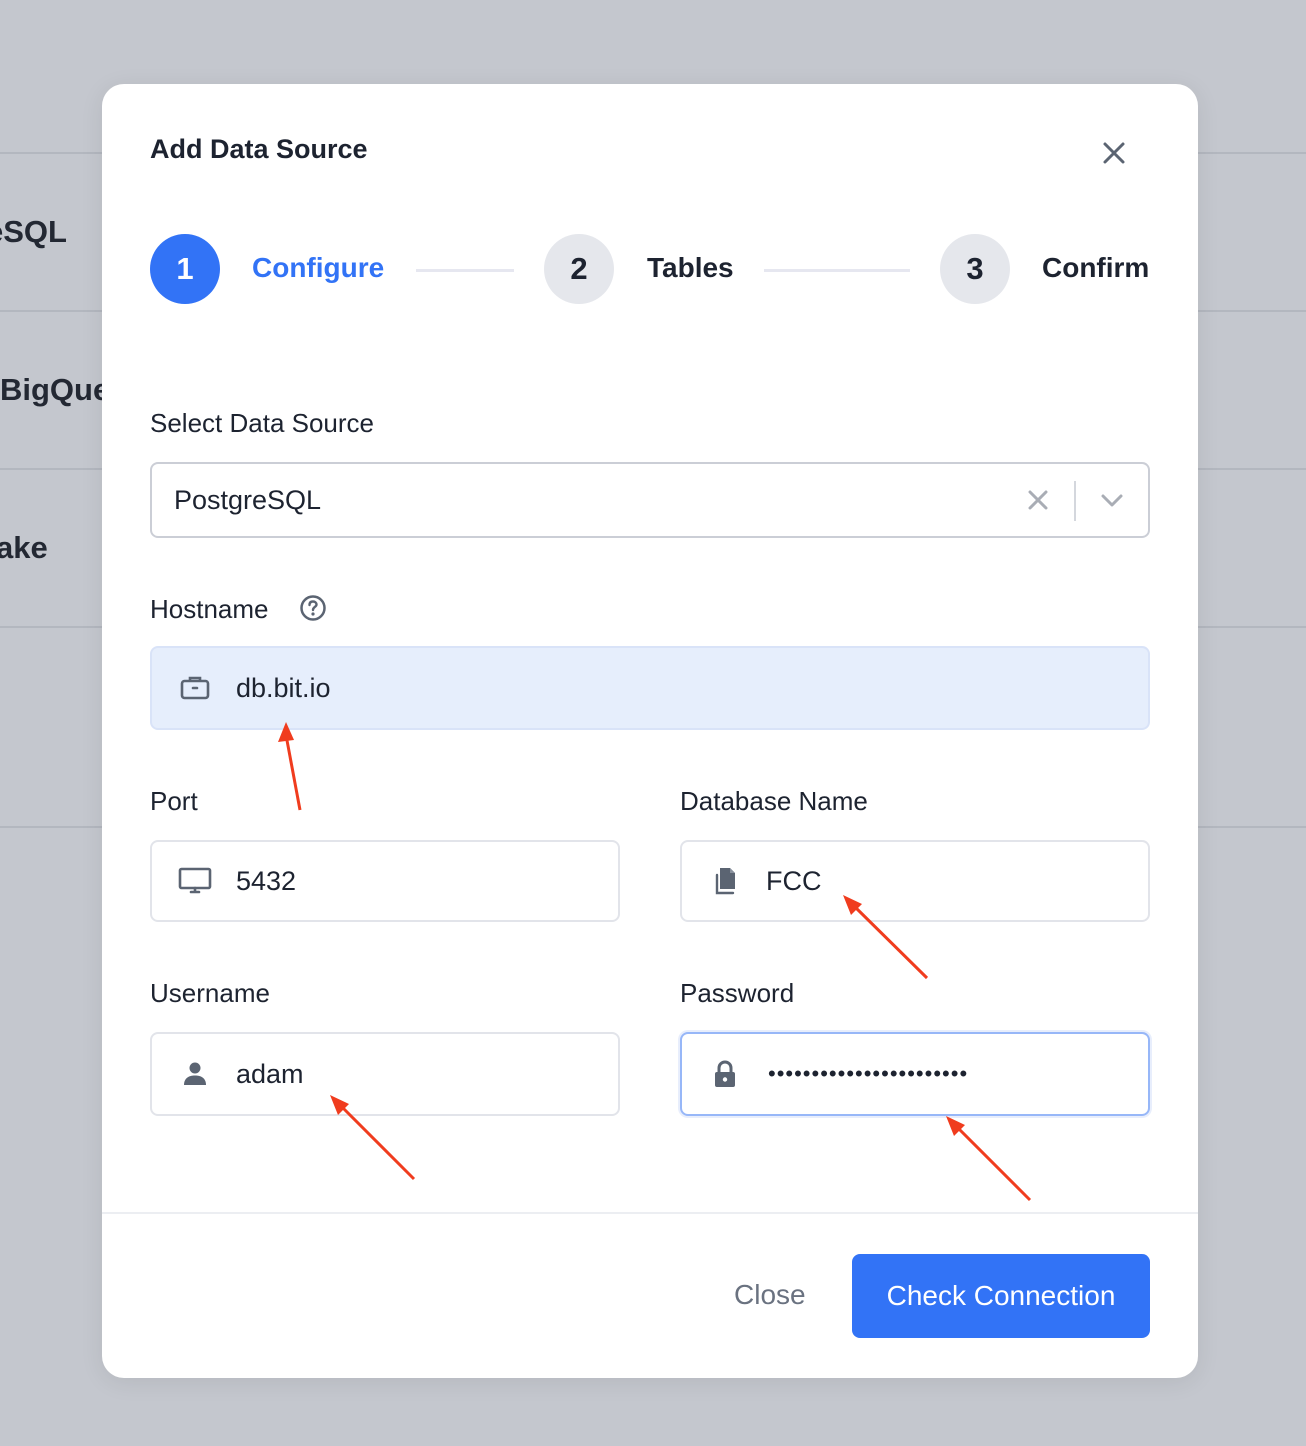 Image resolution: width=1306 pixels, height=1446 pixels. What do you see at coordinates (650, 1213) in the screenshot?
I see `footer-divider` at bounding box center [650, 1213].